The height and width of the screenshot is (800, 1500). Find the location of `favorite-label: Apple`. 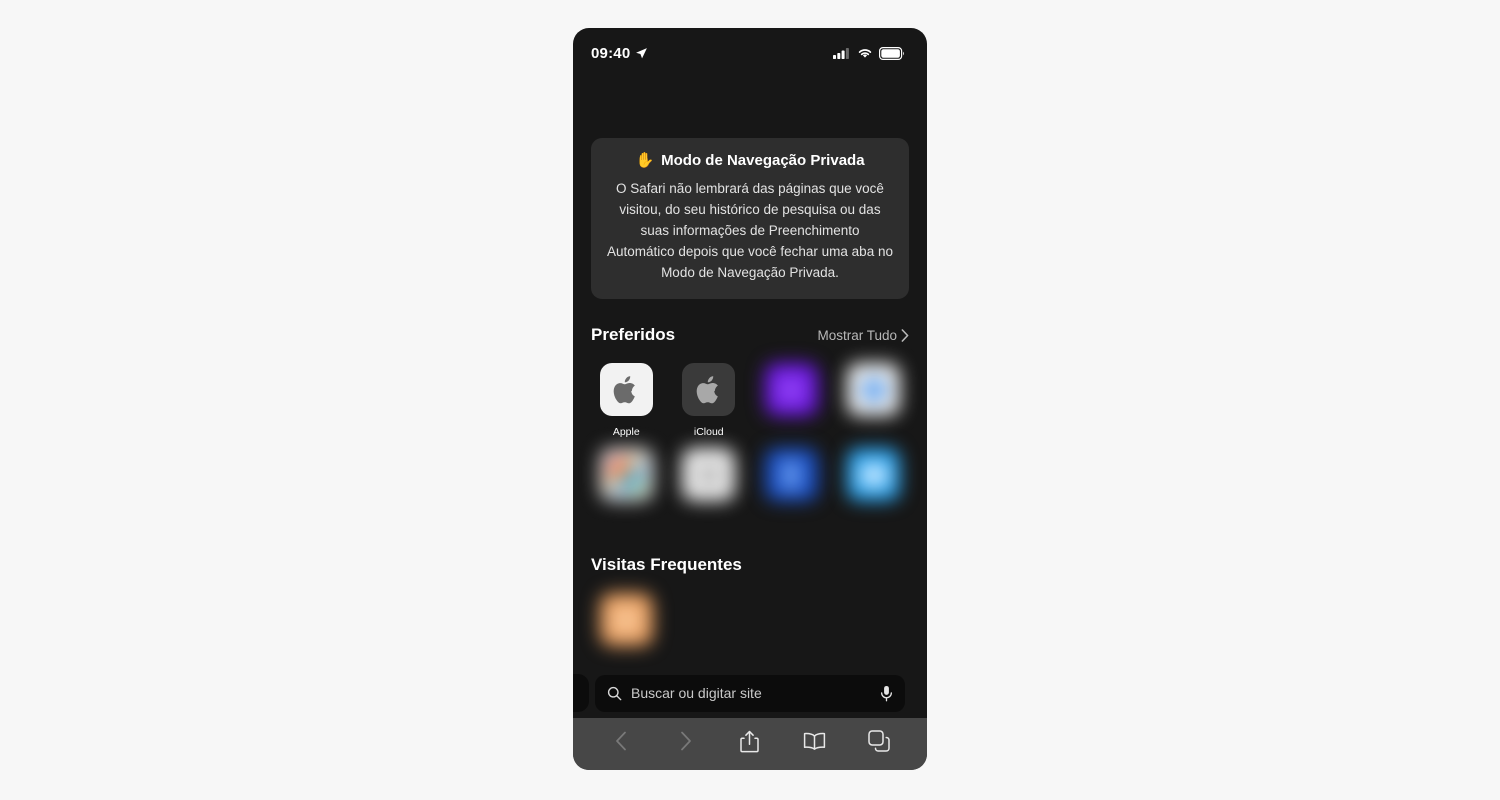

favorite-label: Apple is located at coordinates (626, 432).